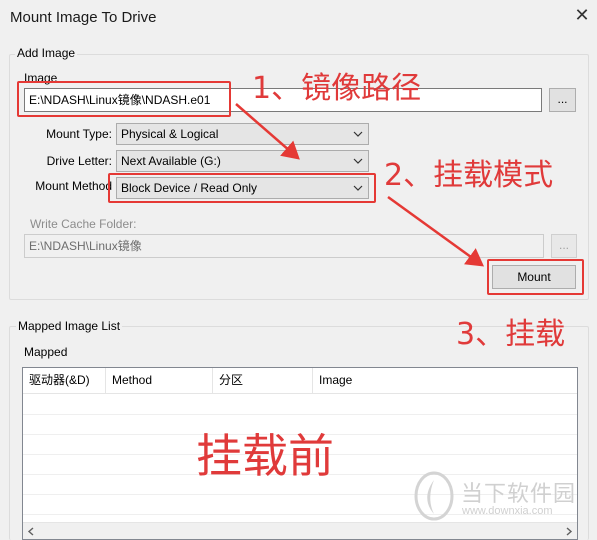 Image resolution: width=597 pixels, height=540 pixels. I want to click on arrow-step2, so click(436, 231).